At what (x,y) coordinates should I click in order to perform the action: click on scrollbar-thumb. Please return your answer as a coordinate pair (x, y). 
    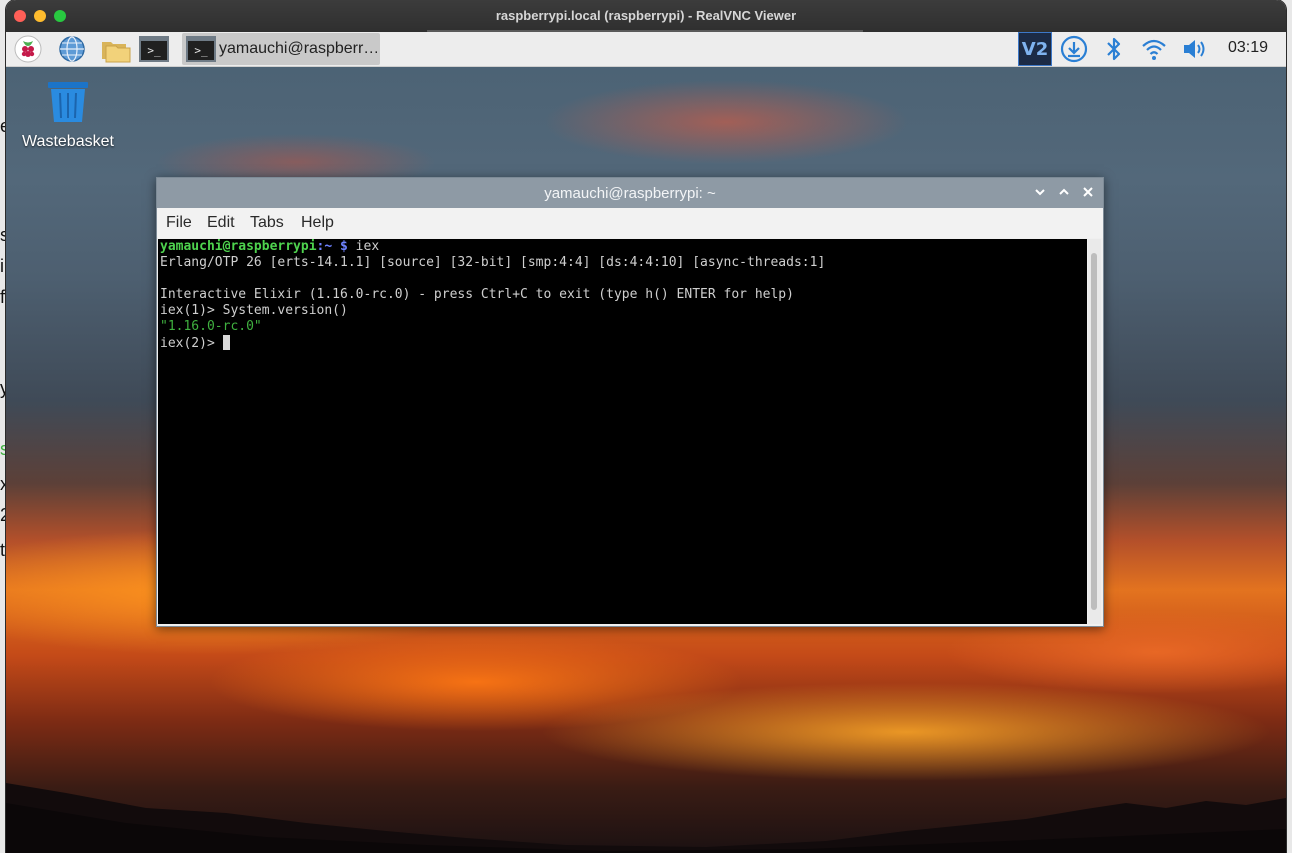
    Looking at the image, I should click on (1094, 431).